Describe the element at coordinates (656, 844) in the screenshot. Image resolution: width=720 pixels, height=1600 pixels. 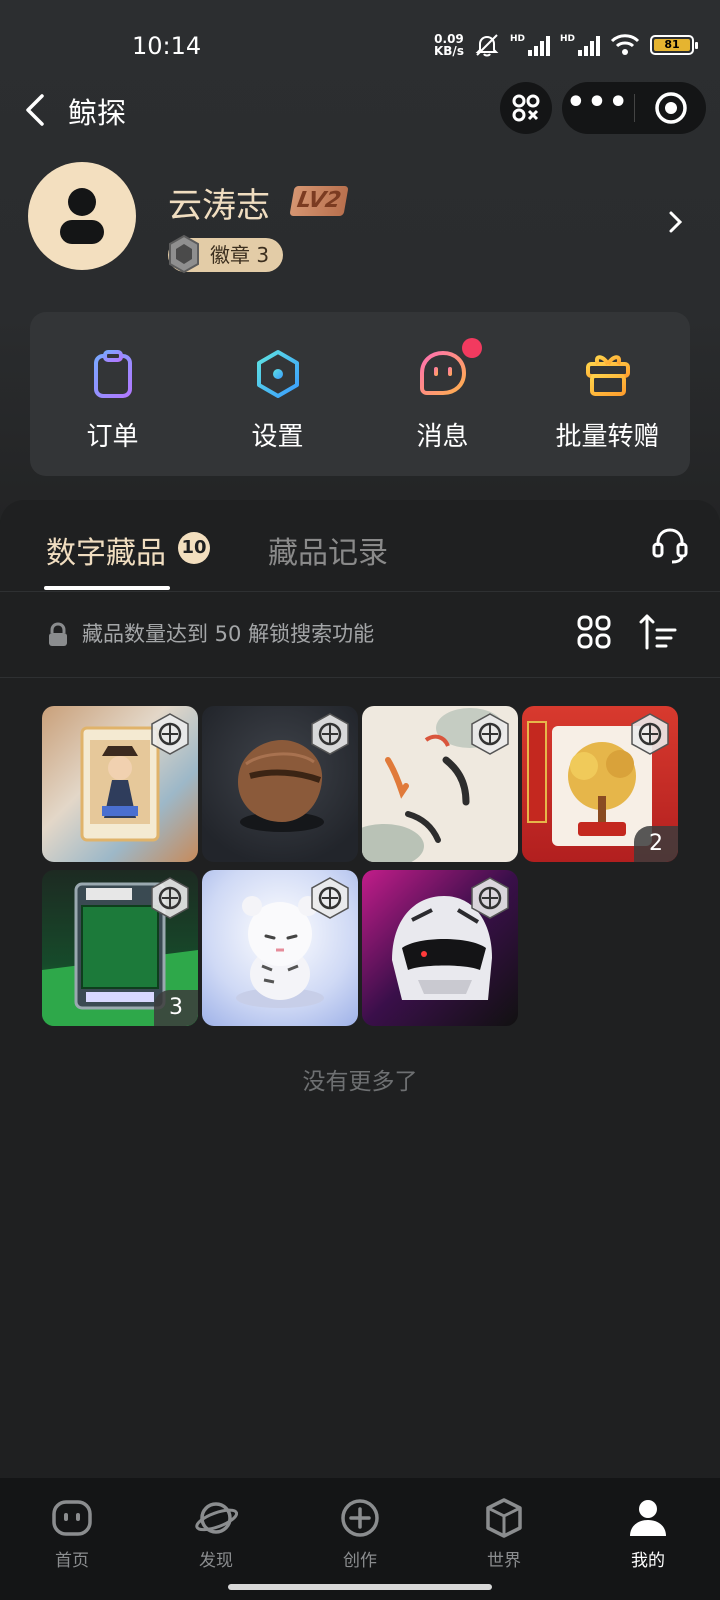
I see `quantity-badge: 2` at that location.